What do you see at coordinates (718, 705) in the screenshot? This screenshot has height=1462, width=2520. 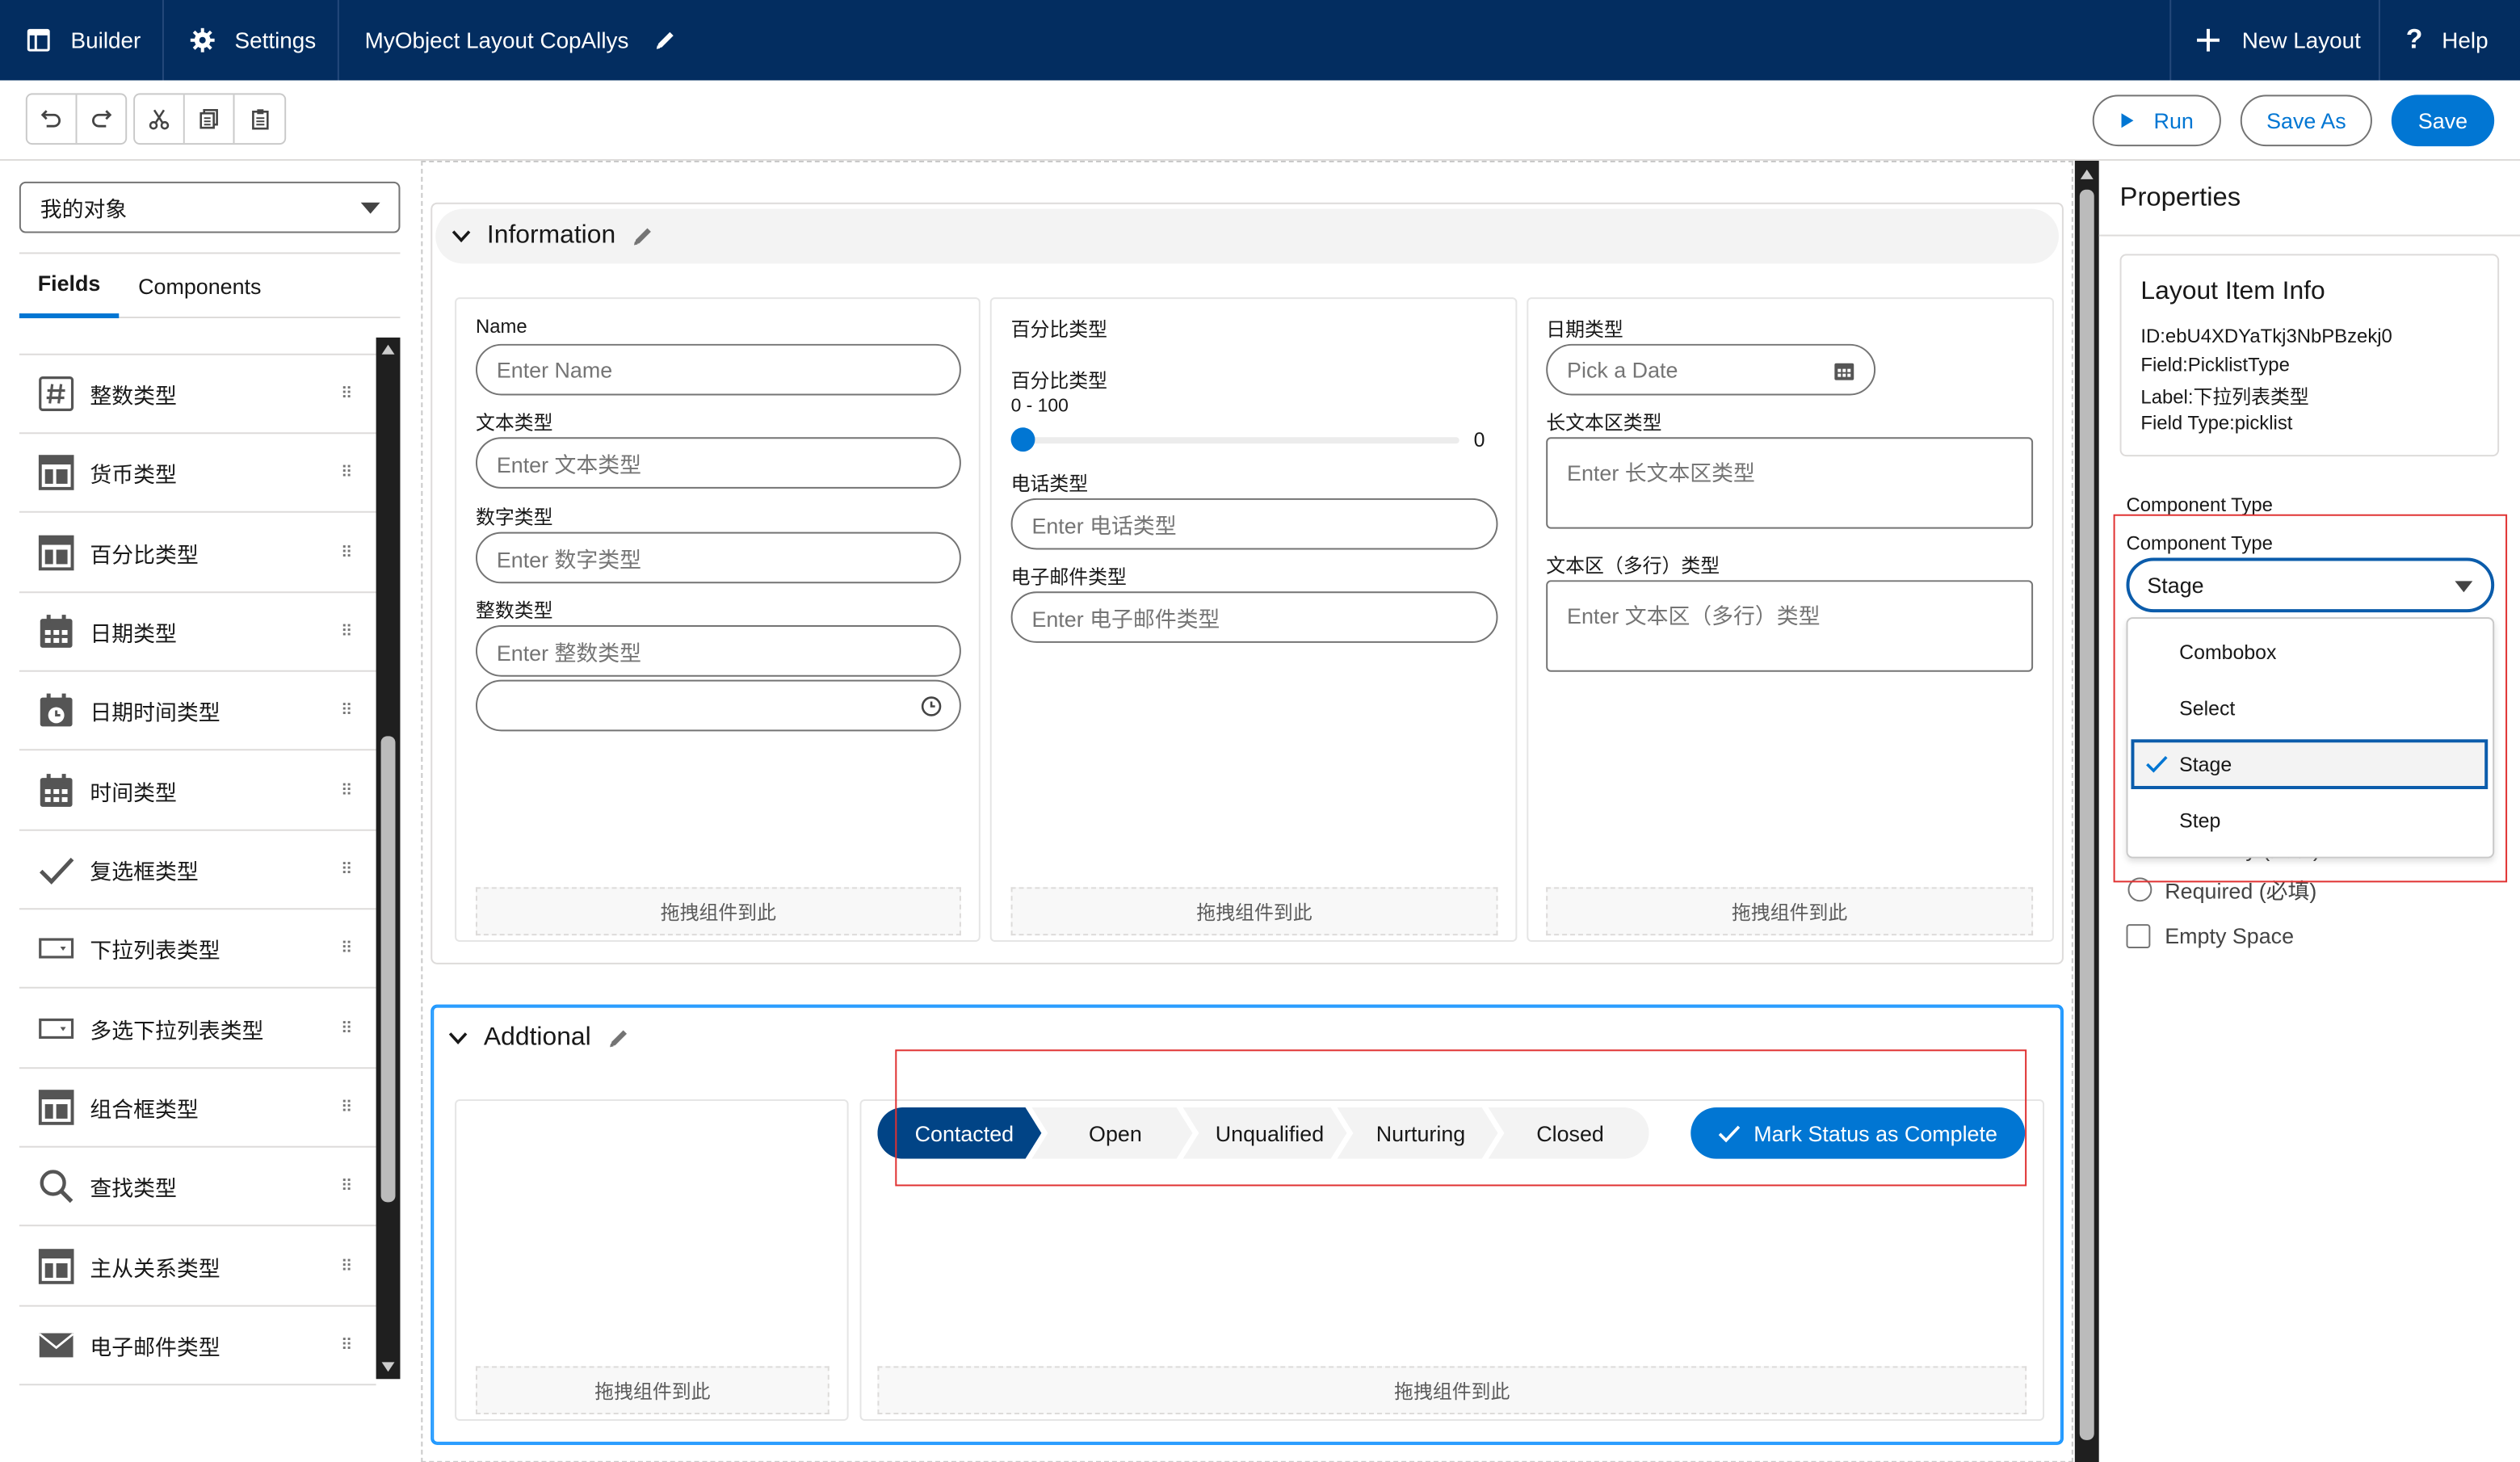 I see `time-input` at bounding box center [718, 705].